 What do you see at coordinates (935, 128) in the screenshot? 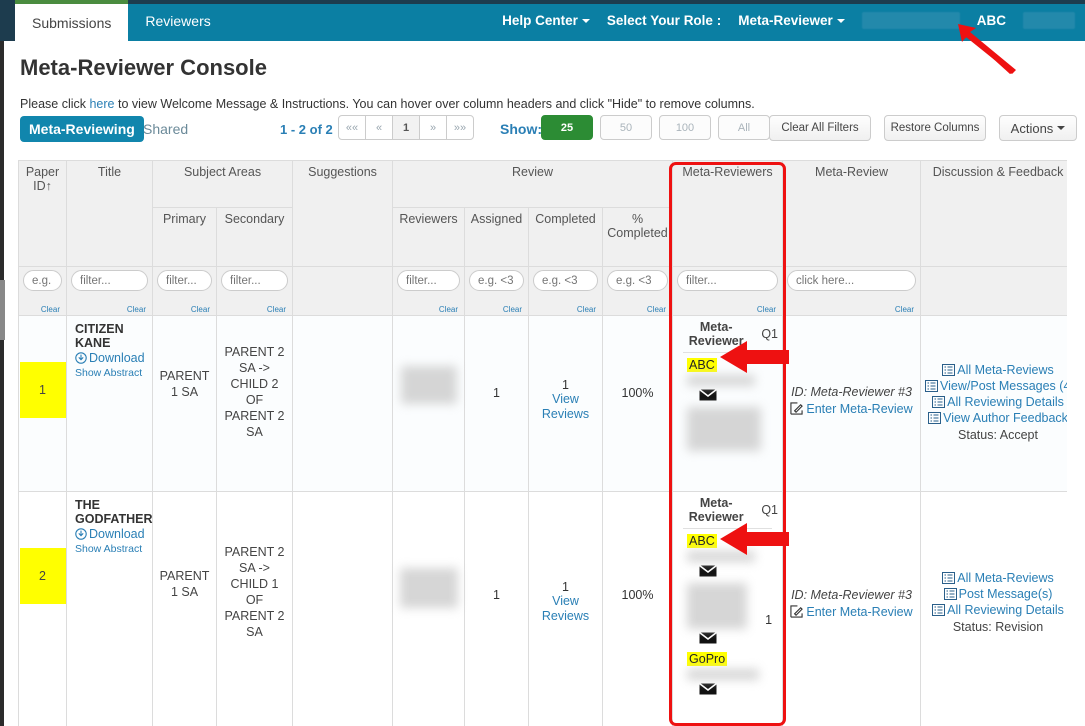
I see `restore-columns-button: Restore Columns` at bounding box center [935, 128].